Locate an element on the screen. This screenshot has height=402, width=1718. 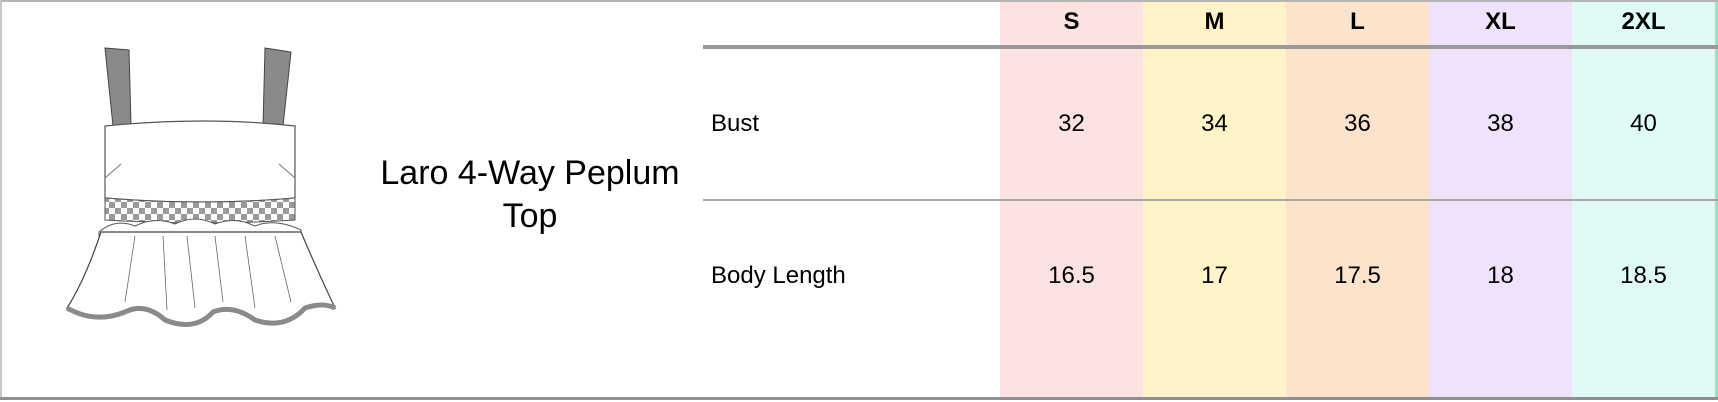
row-label-bust: Bust is located at coordinates (735, 123).